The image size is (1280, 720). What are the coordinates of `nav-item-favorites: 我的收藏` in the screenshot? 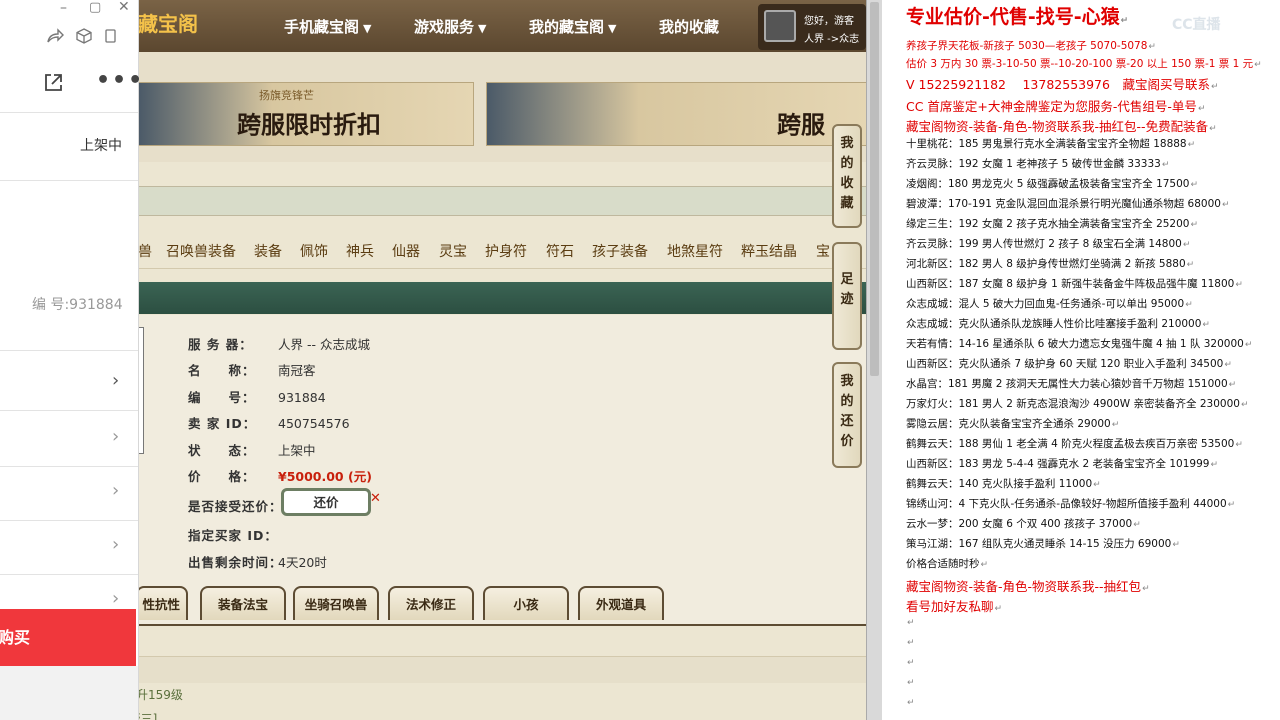 It's located at (689, 26).